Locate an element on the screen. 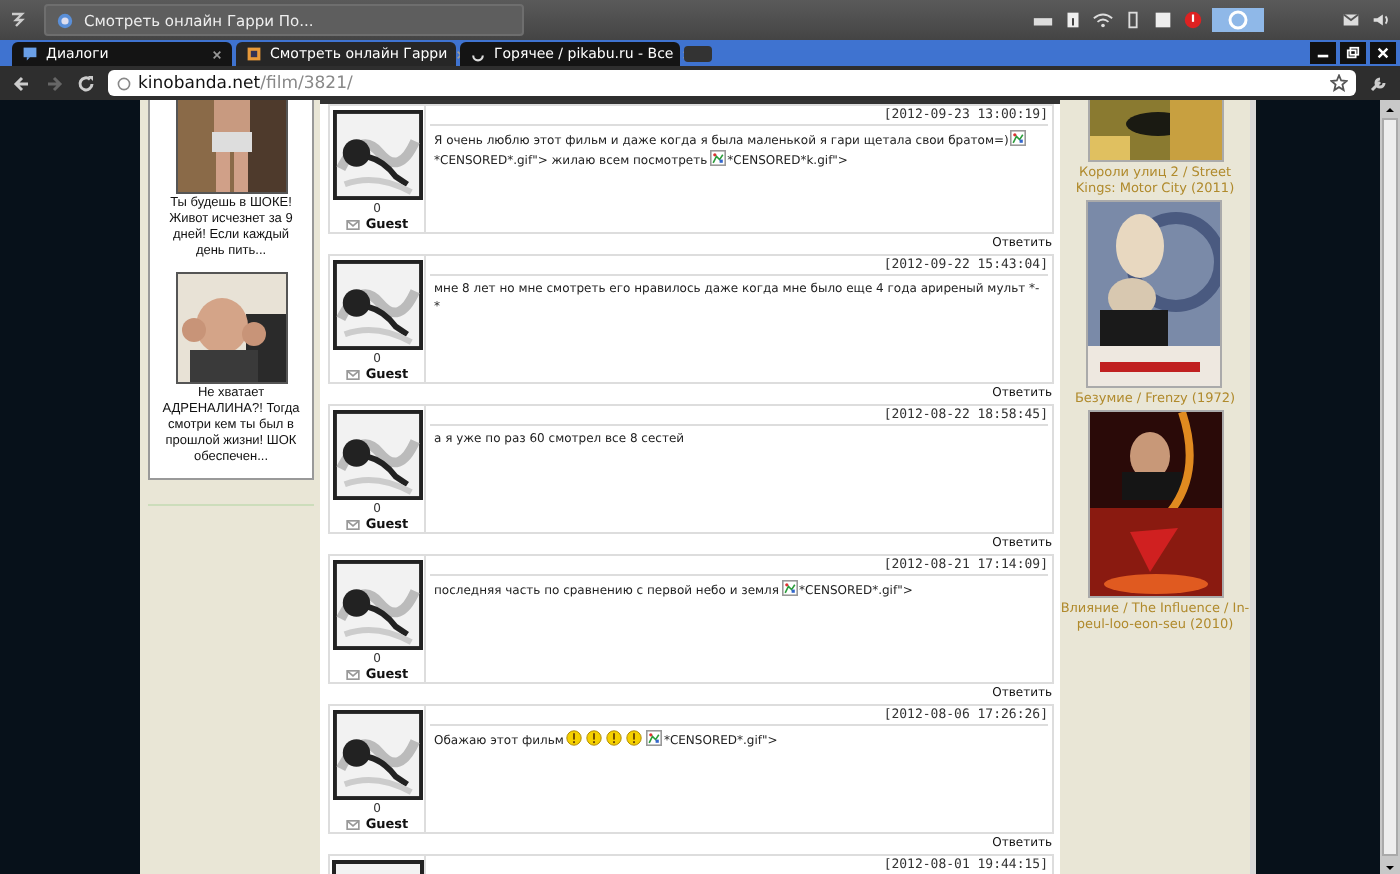 The width and height of the screenshot is (1400, 874). restore-icon is located at coordinates (1353, 53).